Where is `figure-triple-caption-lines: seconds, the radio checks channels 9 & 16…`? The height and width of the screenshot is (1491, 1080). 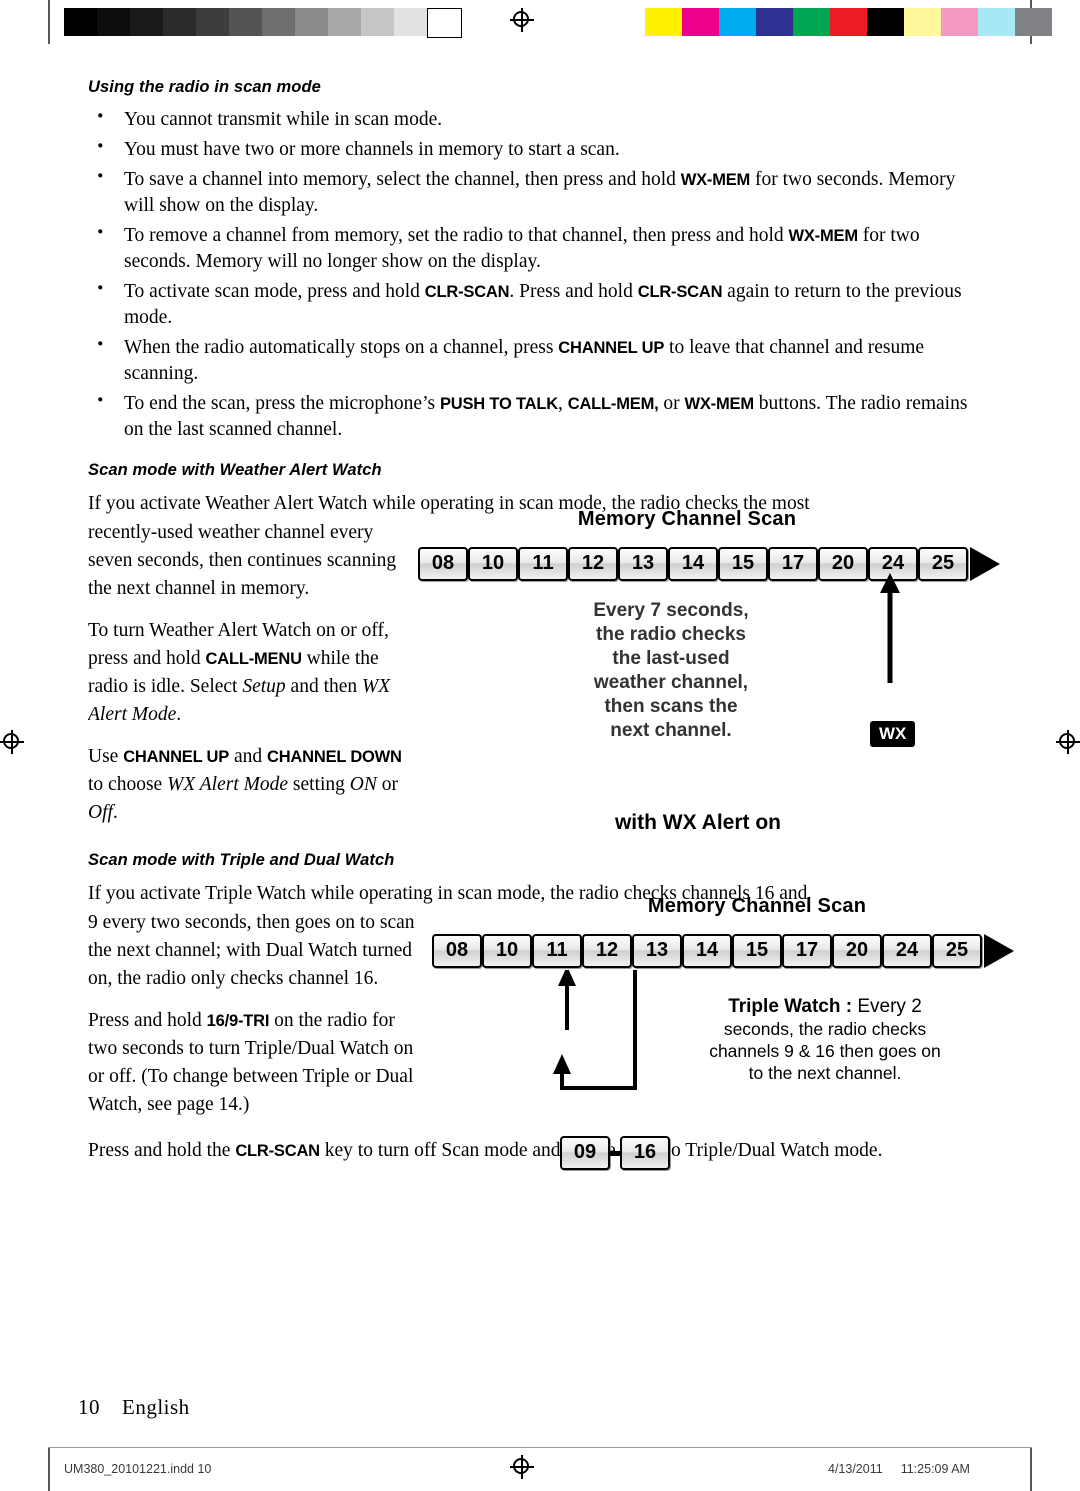 figure-triple-caption-lines: seconds, the radio checks channels 9 & 16… is located at coordinates (825, 1051).